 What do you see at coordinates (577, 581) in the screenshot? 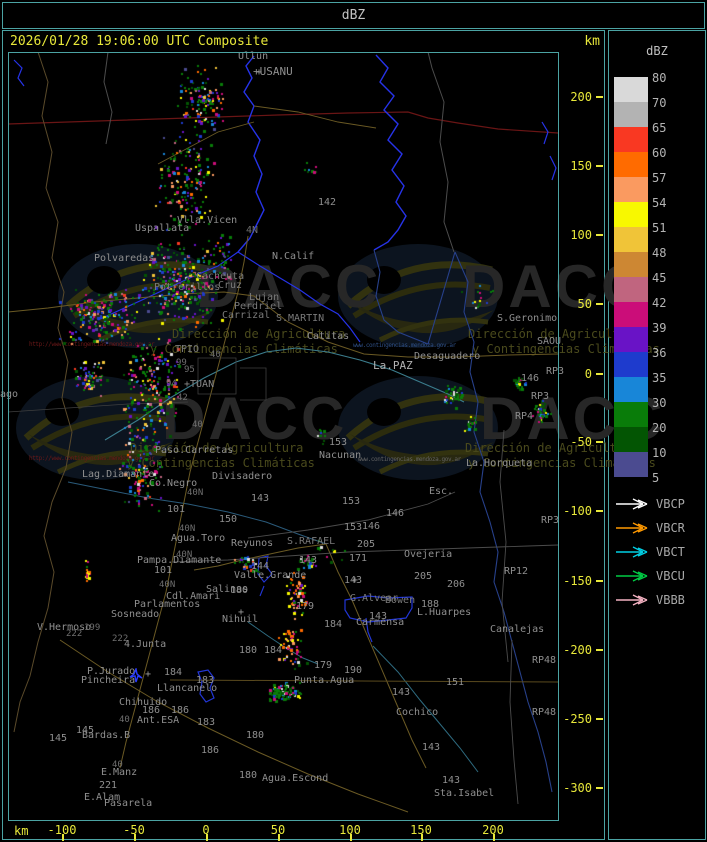
I see `right-axis-tick-label: -150` at bounding box center [577, 581].